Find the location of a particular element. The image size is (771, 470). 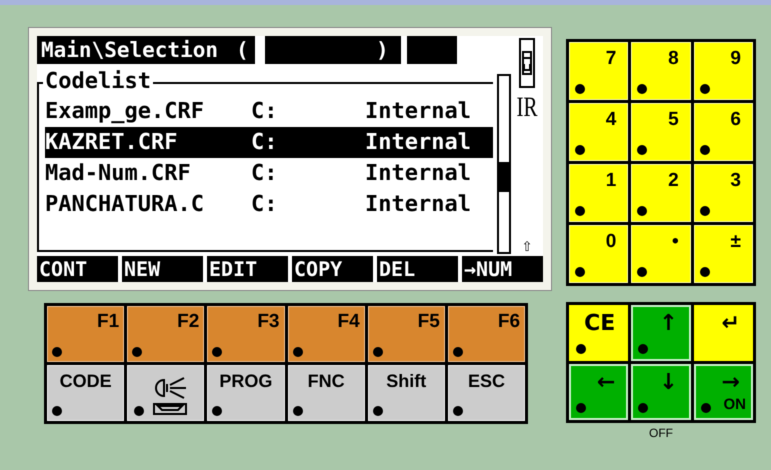

memory-card-icon is located at coordinates (527, 63).